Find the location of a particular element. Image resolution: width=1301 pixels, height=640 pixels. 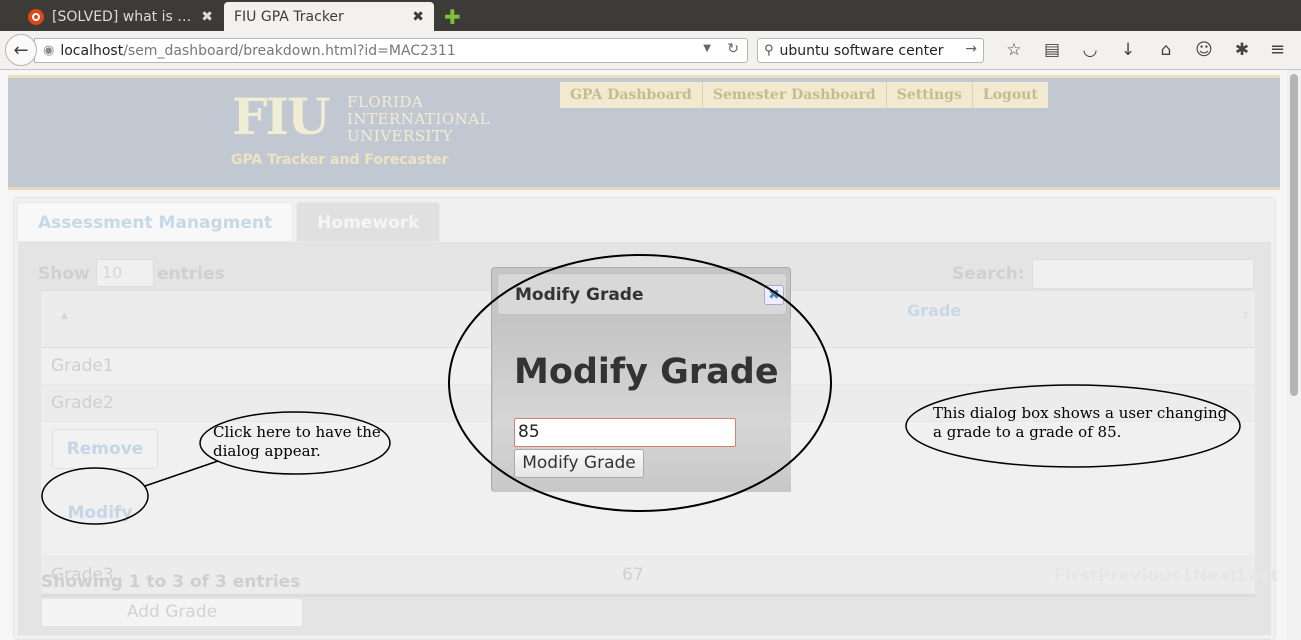

dialog-note-line: This dialog box shows a user changing is located at coordinates (1080, 413).